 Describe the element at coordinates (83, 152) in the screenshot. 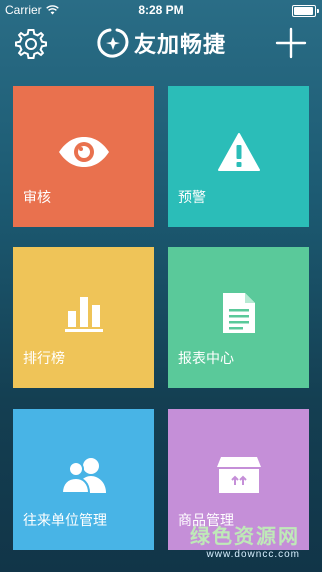

I see `eye-icon` at that location.